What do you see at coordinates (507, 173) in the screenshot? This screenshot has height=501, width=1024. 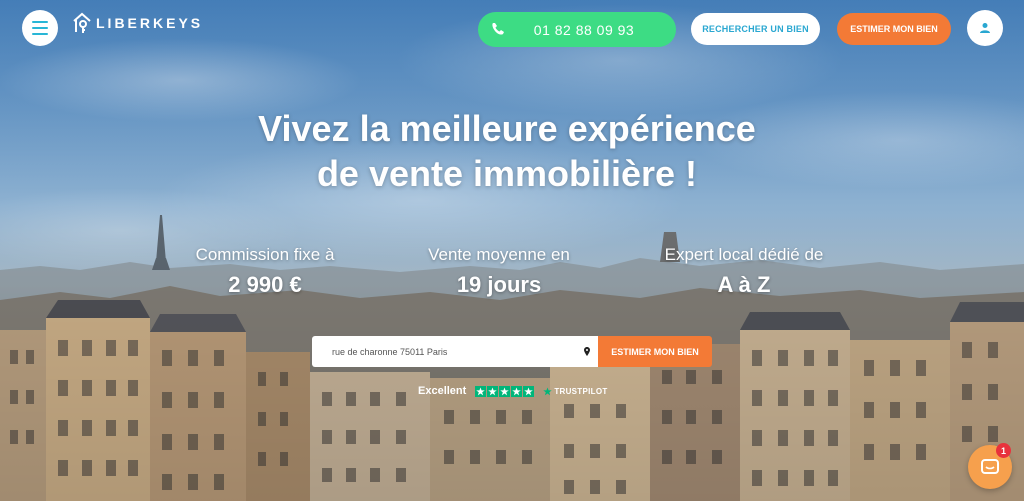 I see `headline-line-2: de vente immobilière !` at bounding box center [507, 173].